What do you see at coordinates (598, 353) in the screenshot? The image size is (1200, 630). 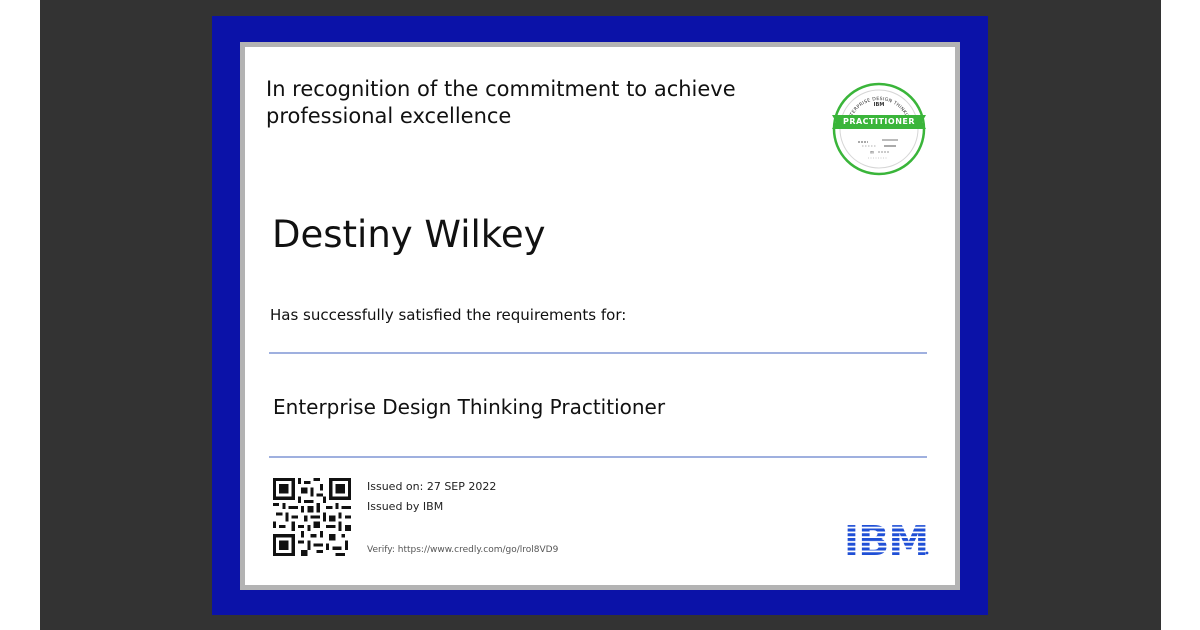 I see `divider-top` at bounding box center [598, 353].